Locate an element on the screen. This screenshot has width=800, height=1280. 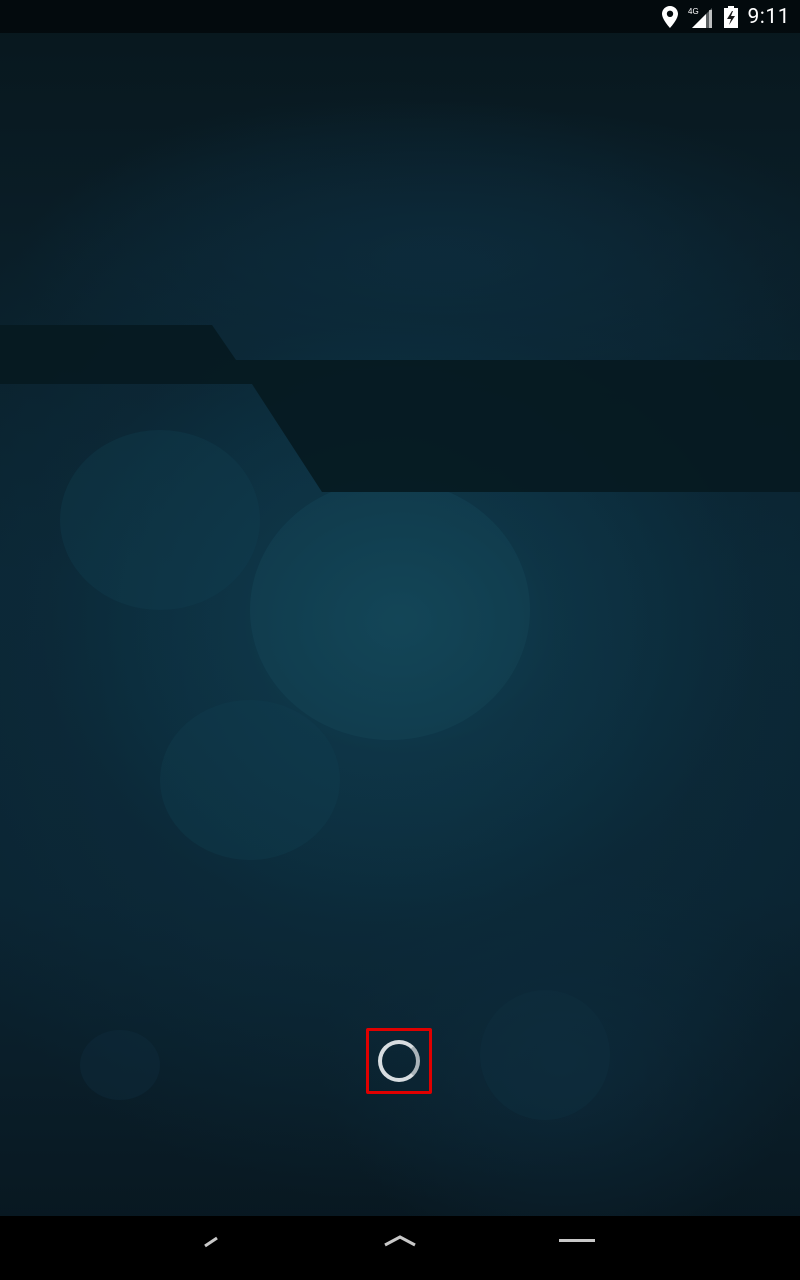
home-icon is located at coordinates (400, 1241).